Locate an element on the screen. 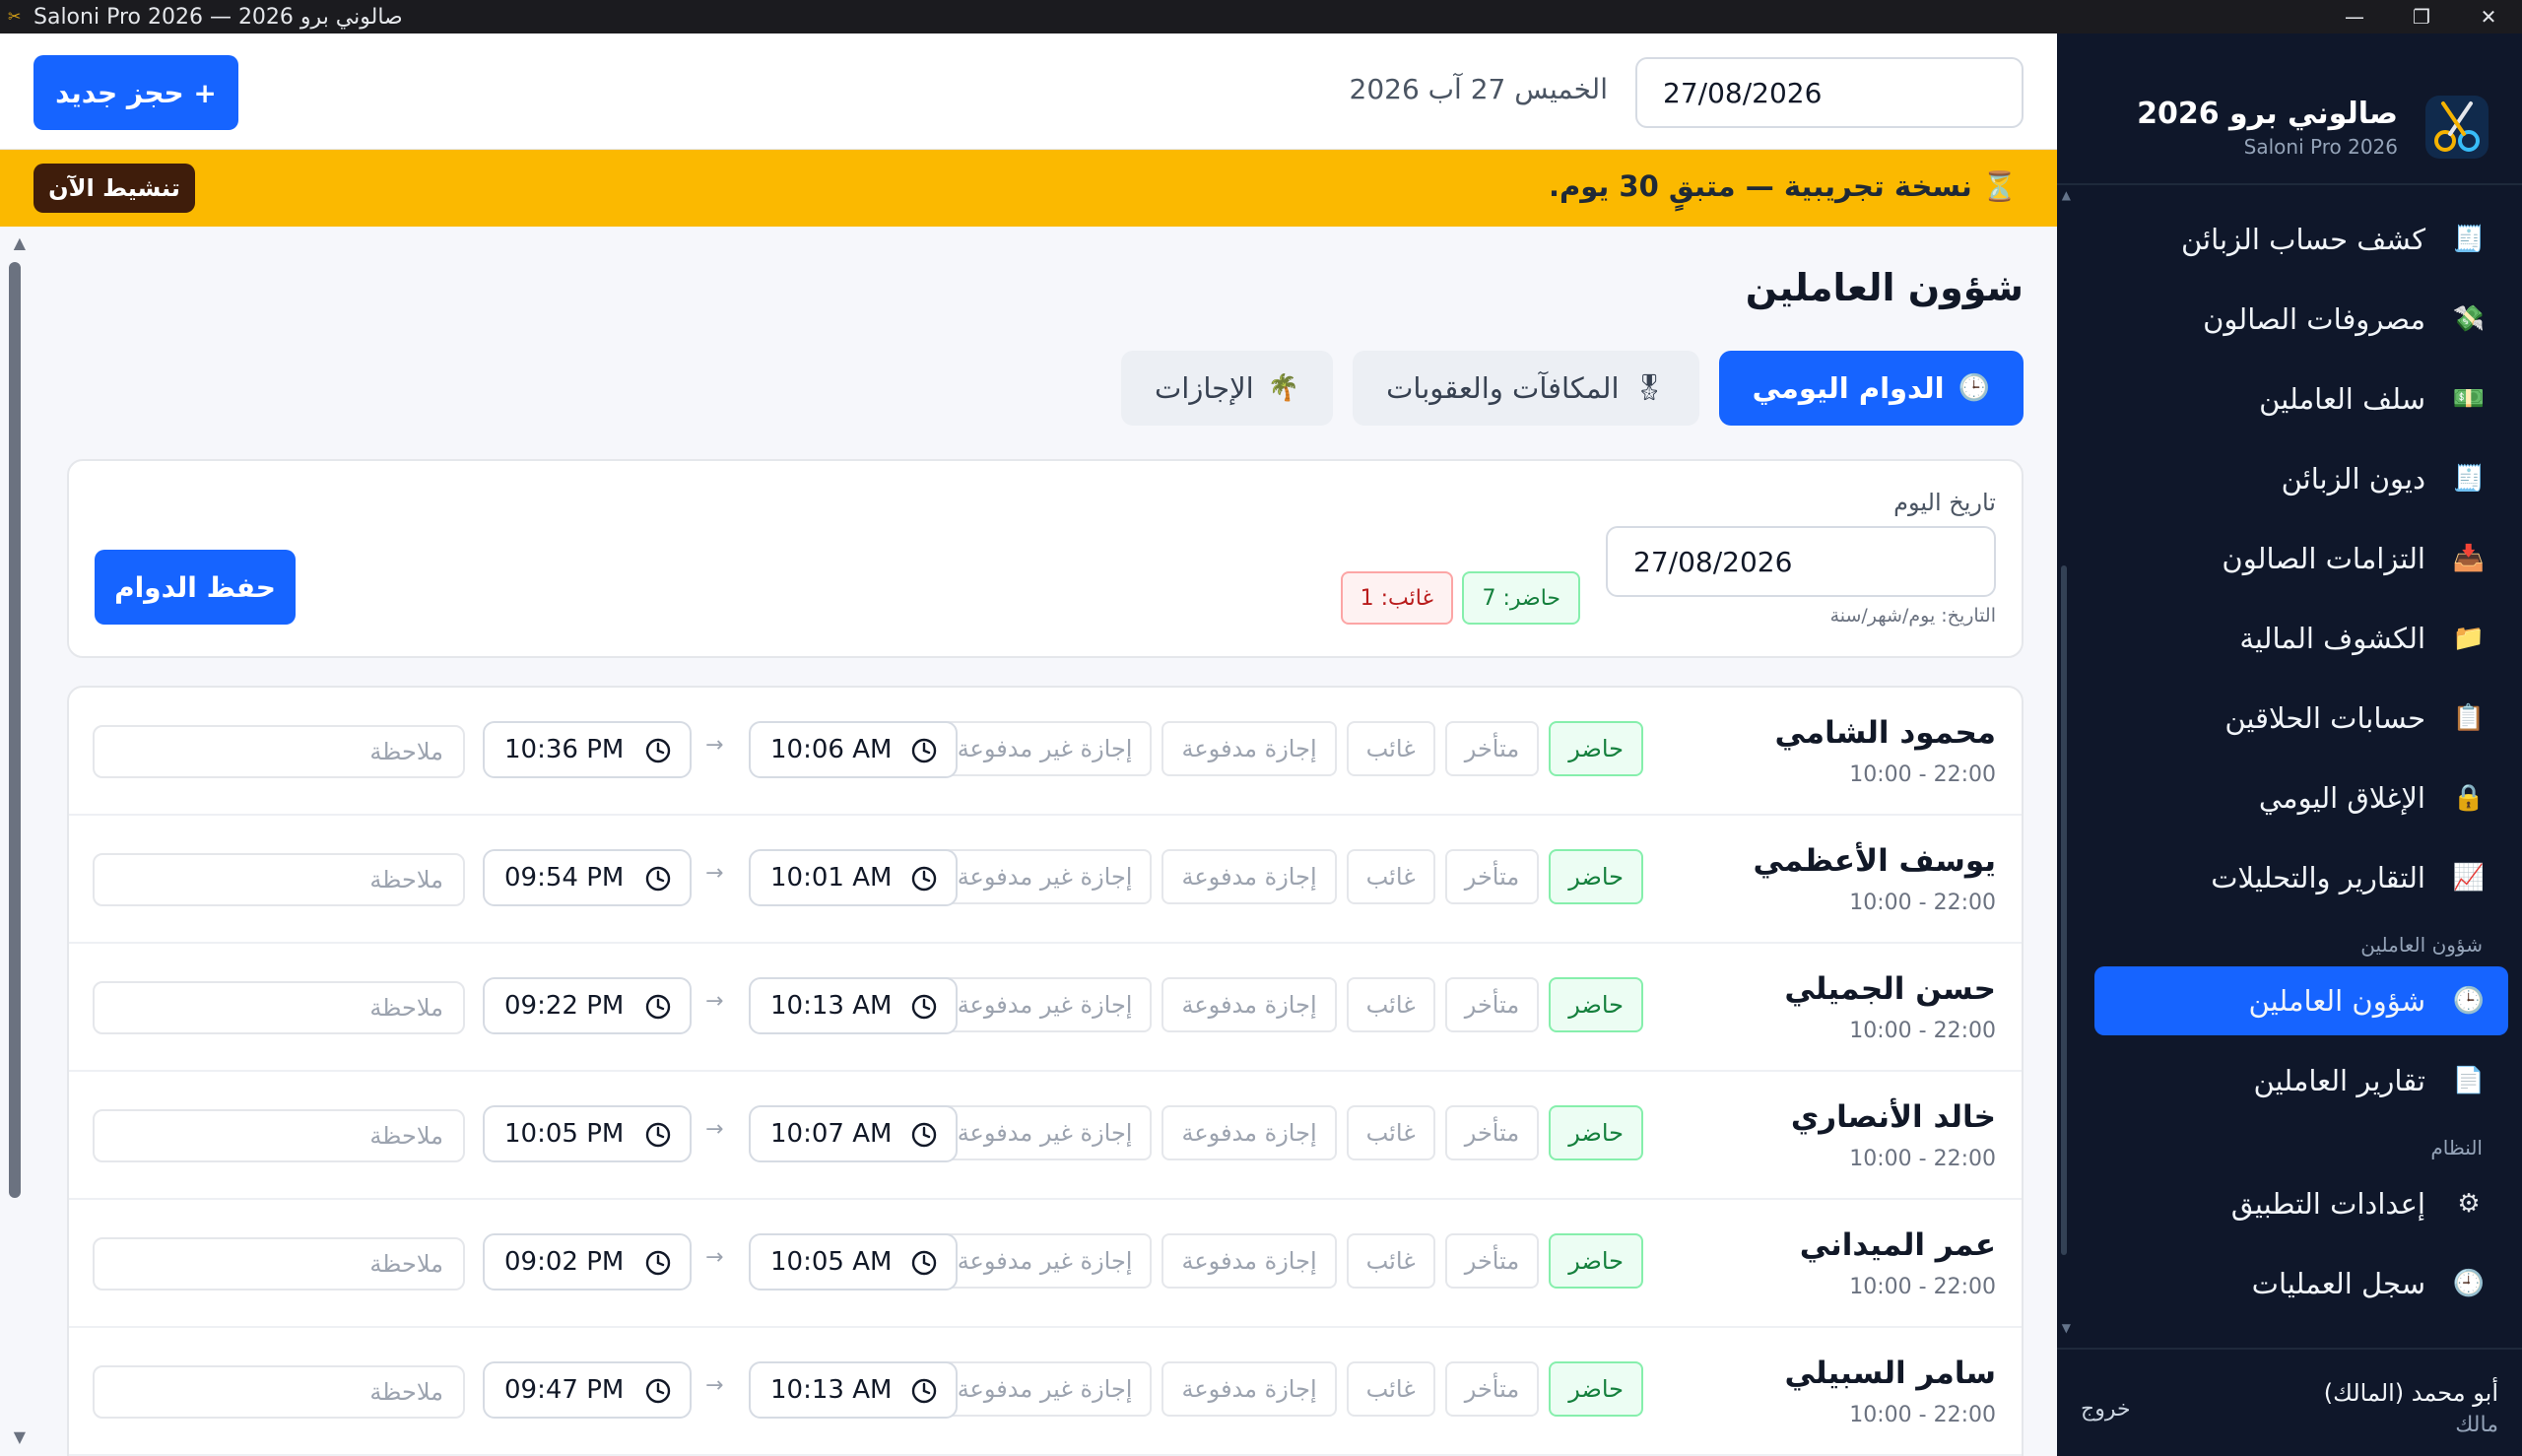  sidebar-item-worker-reports: 📄 تقارير العاملين is located at coordinates (2301, 1080).